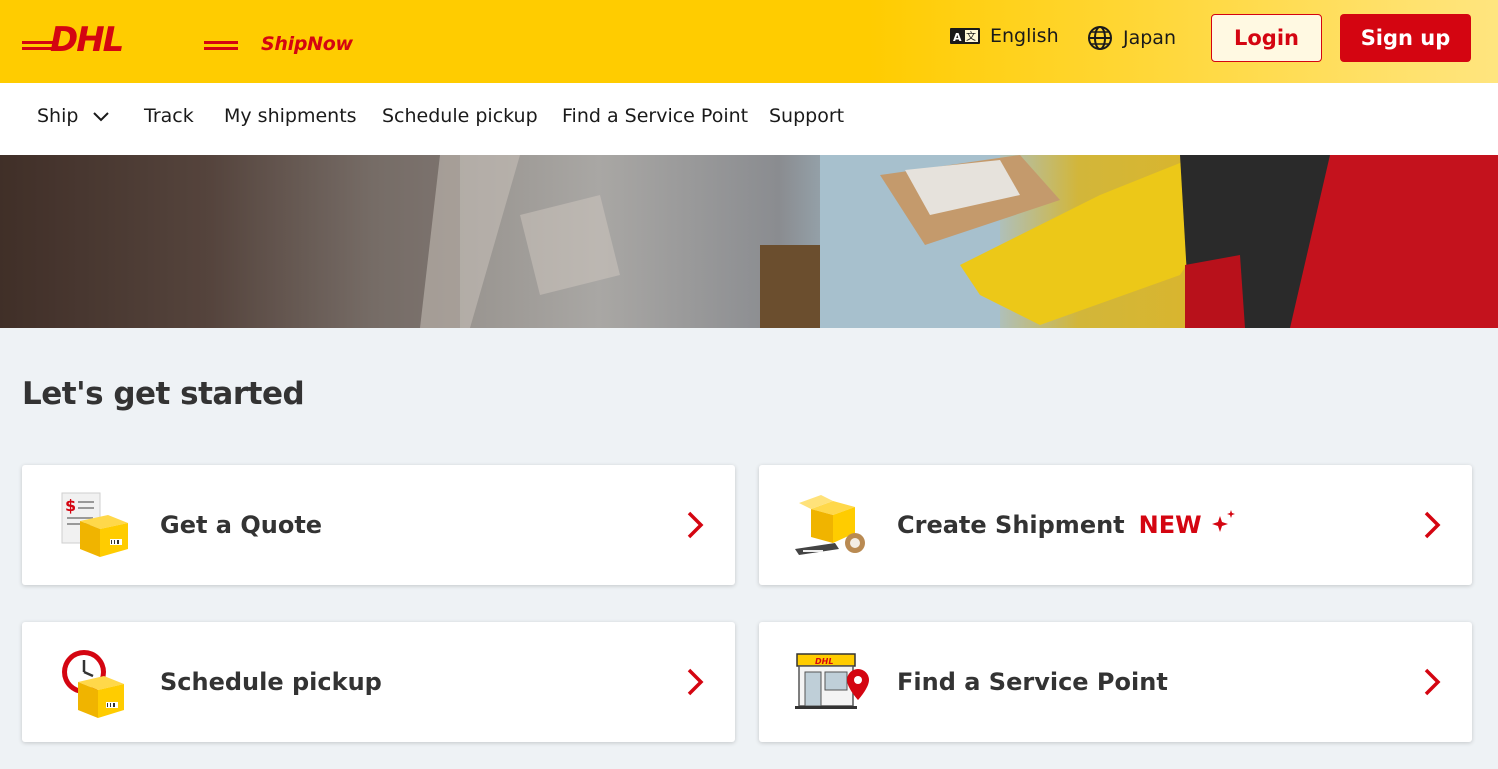 Image resolution: width=1498 pixels, height=769 pixels. I want to click on card-label: Find a Service Point, so click(1032, 682).